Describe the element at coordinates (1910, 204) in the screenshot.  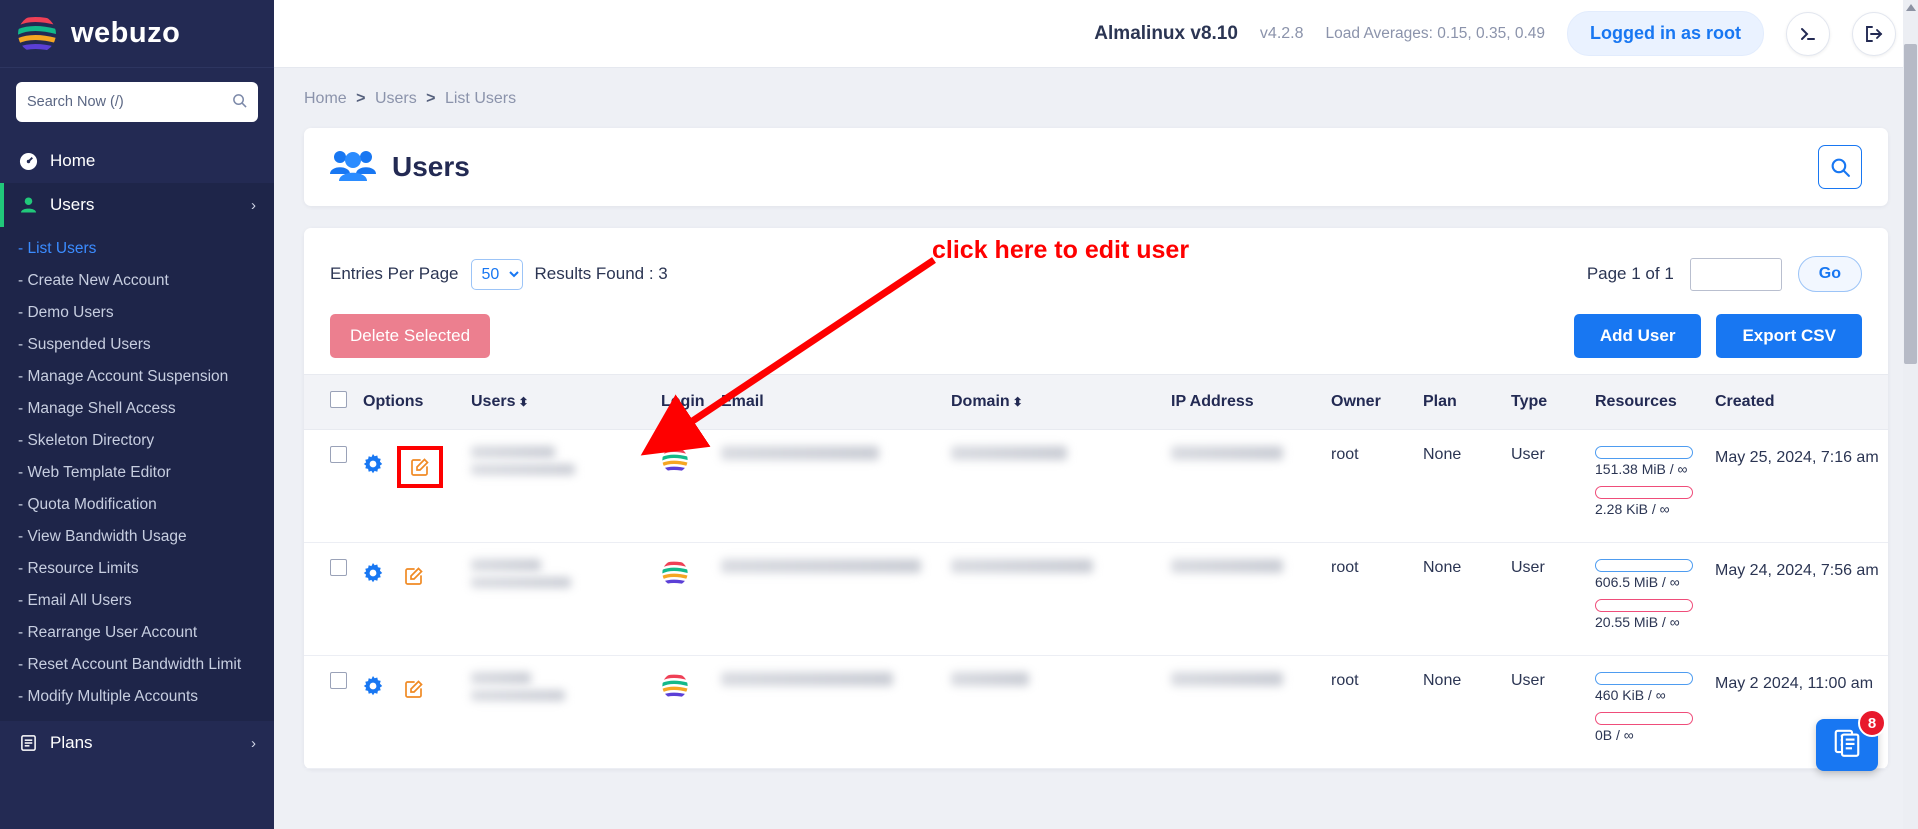
I see `scrollbar-thumb` at that location.